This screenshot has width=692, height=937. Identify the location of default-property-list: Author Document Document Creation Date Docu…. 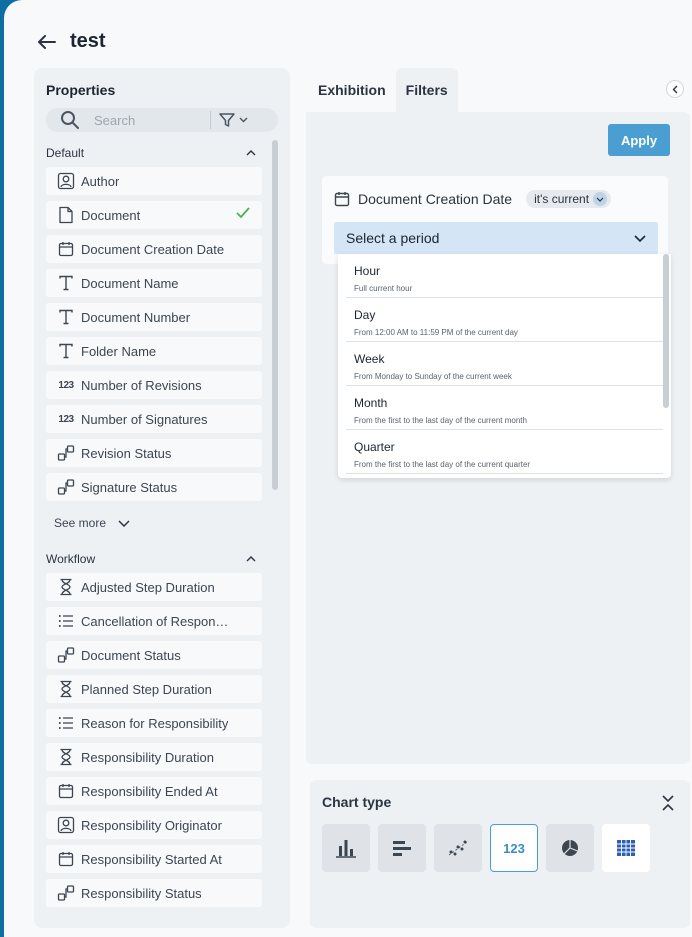
(154, 337).